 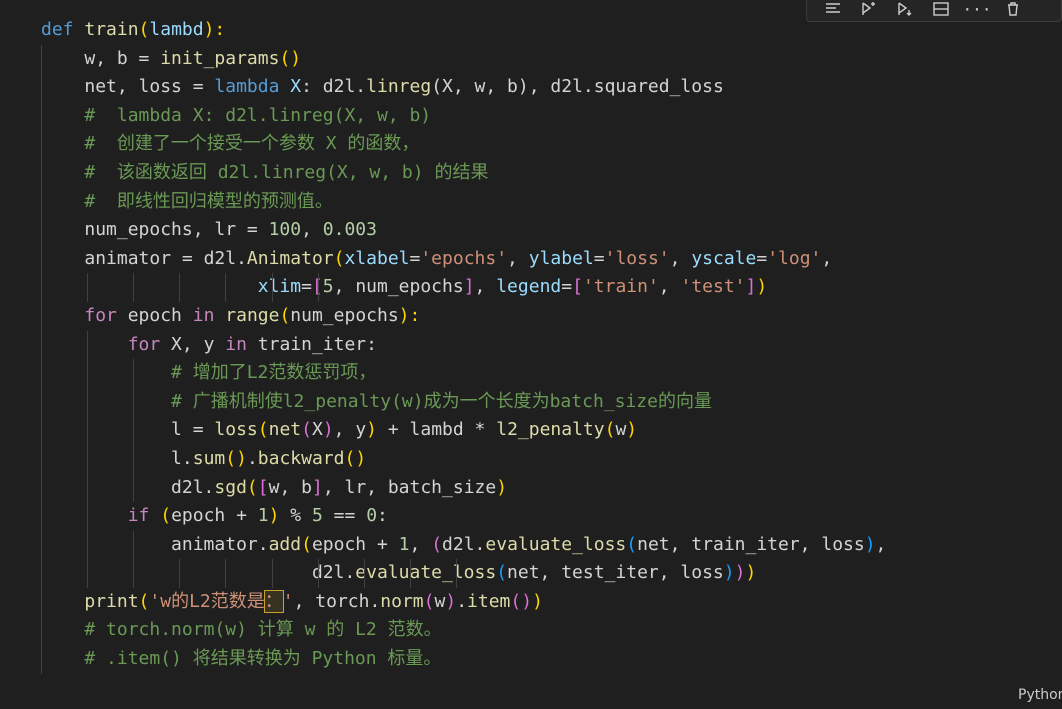 I want to click on code-line: l.sum().backward(), so click(x=531, y=459).